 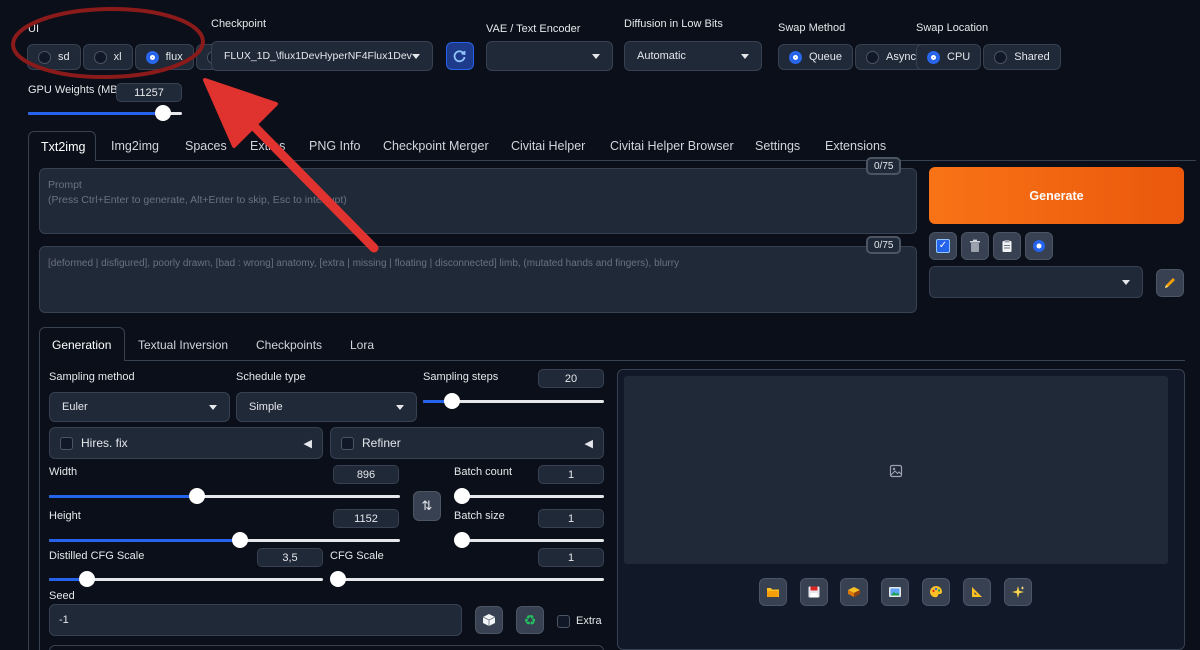 What do you see at coordinates (812, 28) in the screenshot?
I see `swap-method-label: Swap Method` at bounding box center [812, 28].